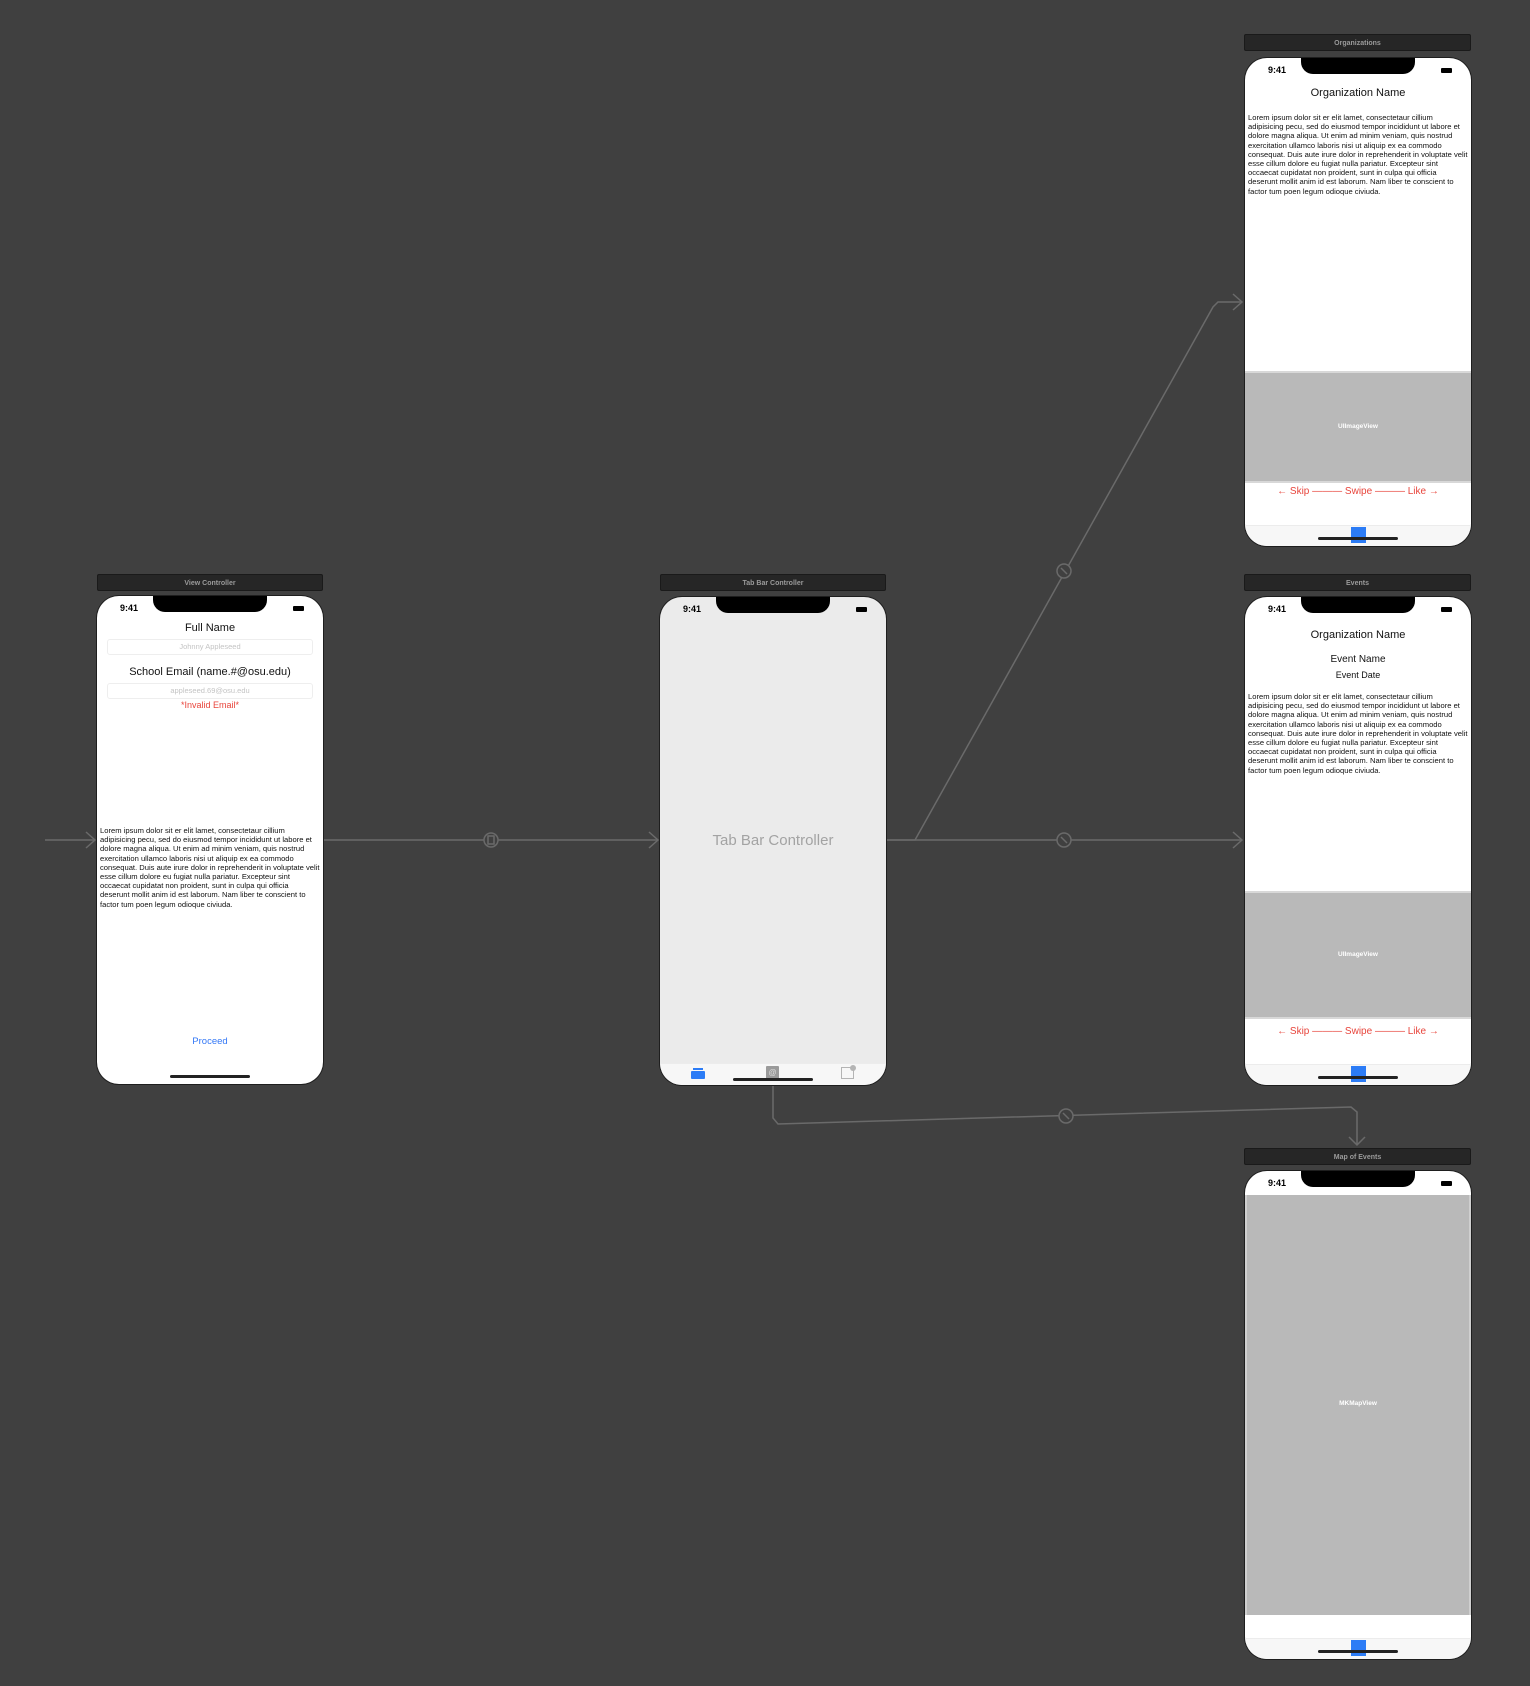 The width and height of the screenshot is (1530, 1686). Describe the element at coordinates (210, 1041) in the screenshot. I see `proceed-button: Proceed` at that location.